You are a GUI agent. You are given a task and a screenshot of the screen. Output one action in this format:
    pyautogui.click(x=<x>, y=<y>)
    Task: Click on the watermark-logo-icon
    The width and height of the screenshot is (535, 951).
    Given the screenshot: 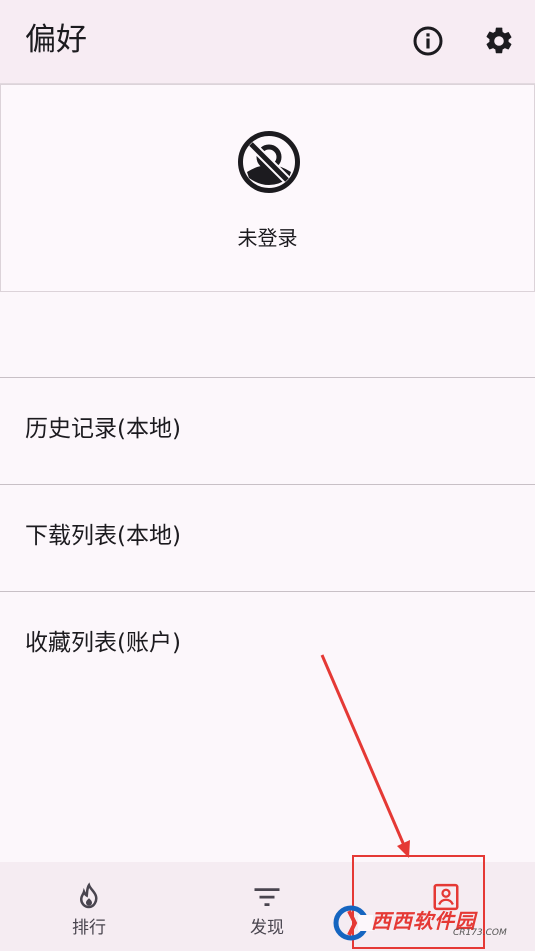 What is the action you would take?
    pyautogui.click(x=353, y=923)
    